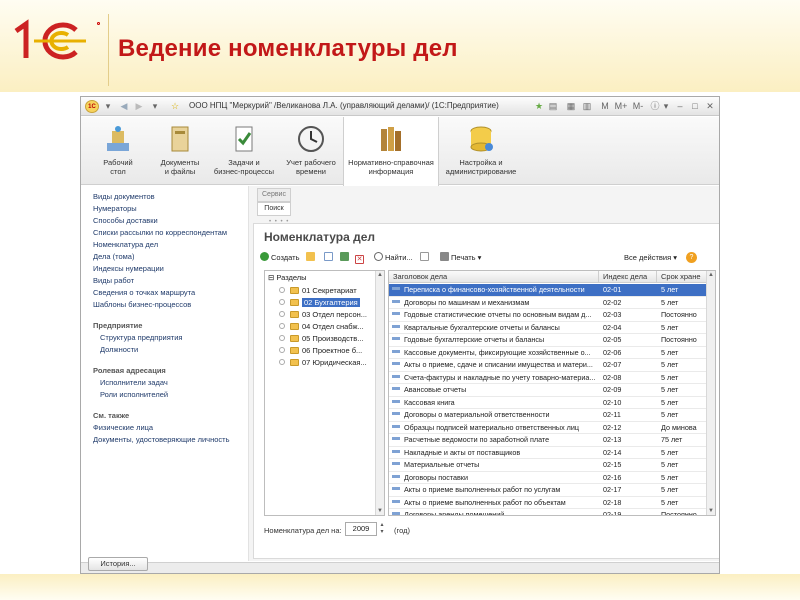 The width and height of the screenshot is (800, 600). I want to click on help-icon: ?, so click(691, 257).